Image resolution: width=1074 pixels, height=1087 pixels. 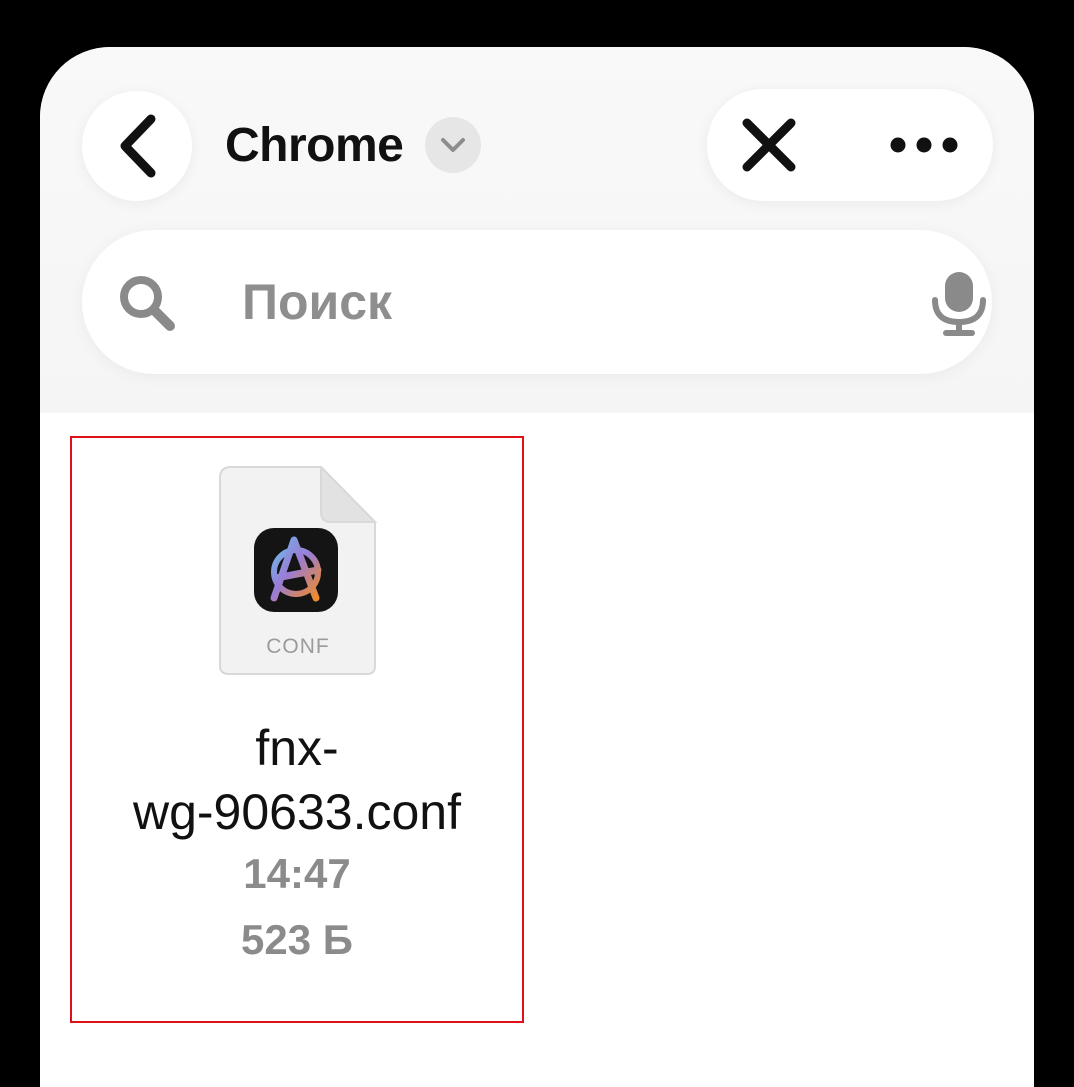 What do you see at coordinates (298, 646) in the screenshot?
I see `file-type-label: CONF` at bounding box center [298, 646].